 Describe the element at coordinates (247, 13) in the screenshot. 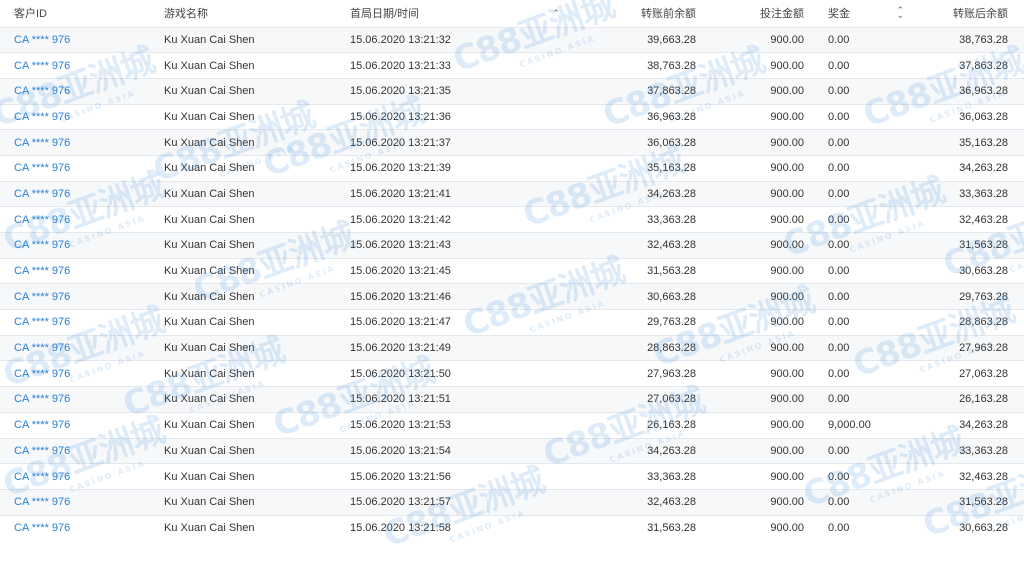

I see `column-header-game-name: 游戏名称` at that location.